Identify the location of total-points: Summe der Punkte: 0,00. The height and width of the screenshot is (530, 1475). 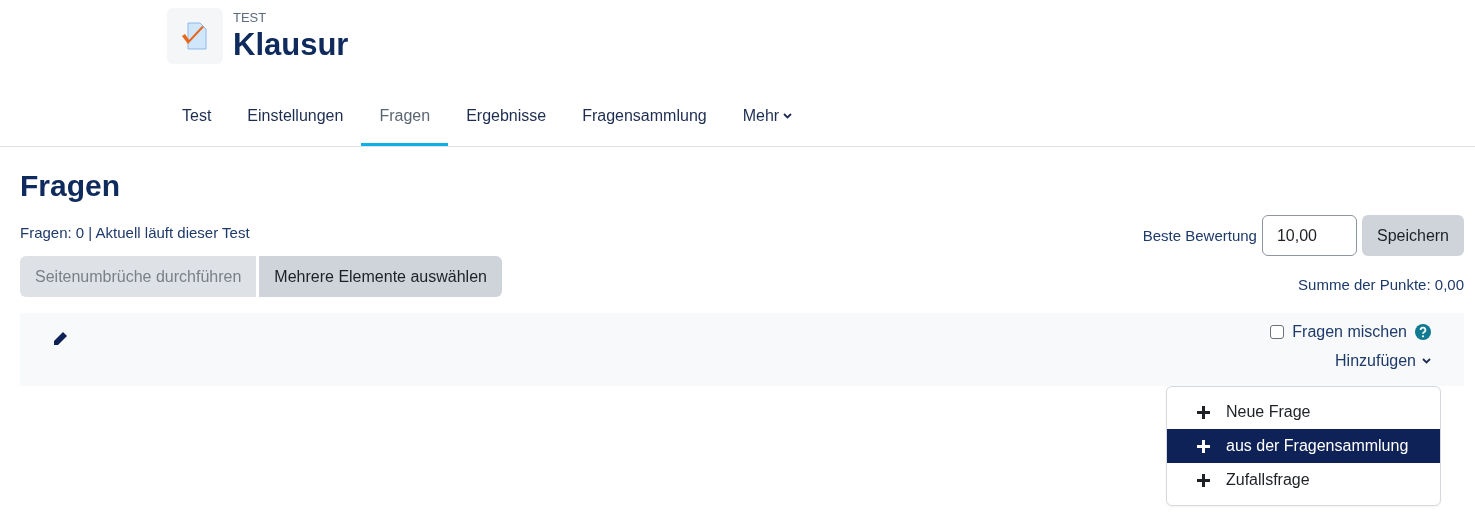
(1381, 284).